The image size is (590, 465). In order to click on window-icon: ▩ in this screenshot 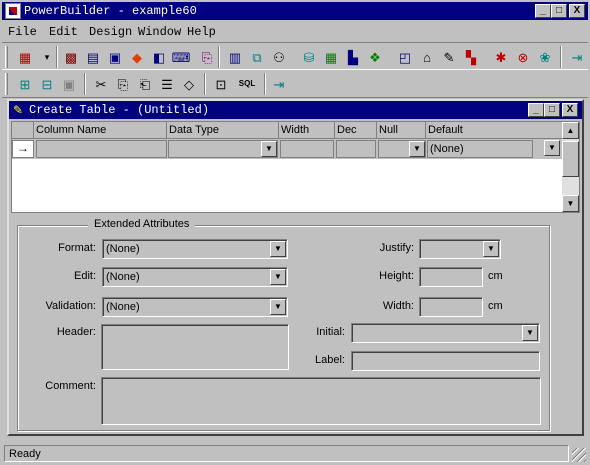, I will do `click(71, 57)`.